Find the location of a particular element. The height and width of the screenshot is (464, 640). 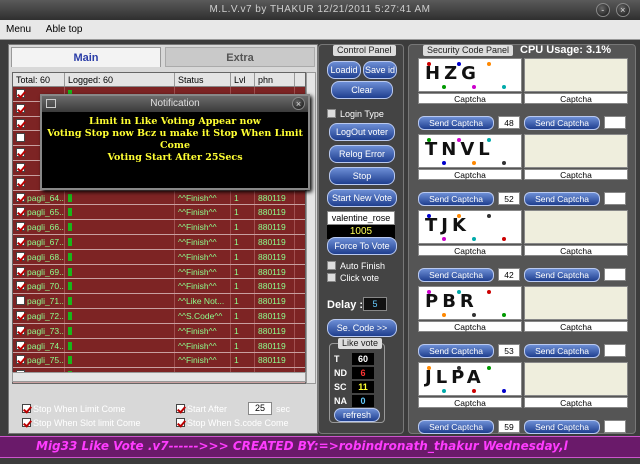

start-after-option: Start After is located at coordinates (201, 409).